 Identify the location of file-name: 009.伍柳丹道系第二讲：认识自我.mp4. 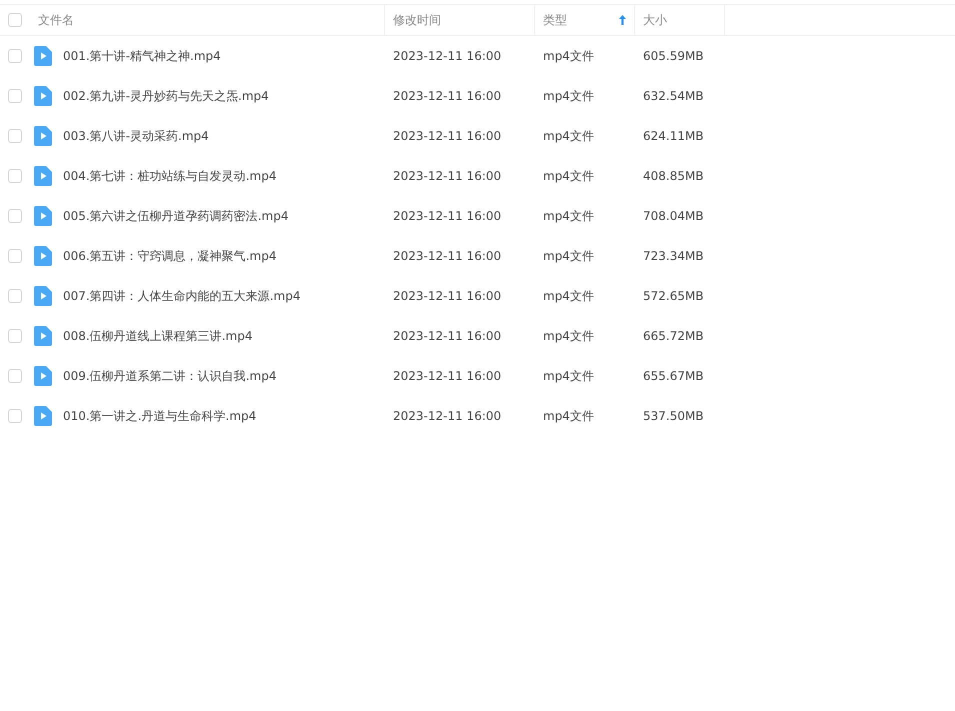
(169, 376).